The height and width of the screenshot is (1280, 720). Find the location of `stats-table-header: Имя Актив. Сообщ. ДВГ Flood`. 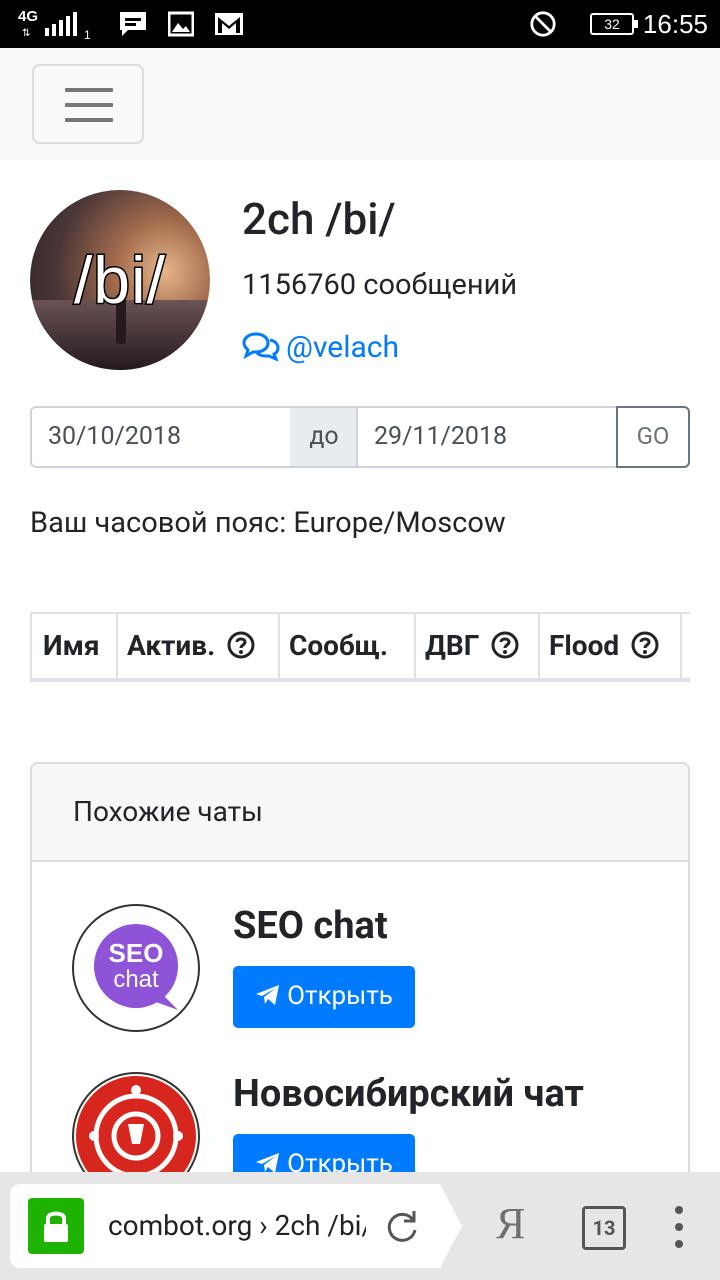

stats-table-header: Имя Актив. Сообщ. ДВГ Flood is located at coordinates (360, 647).